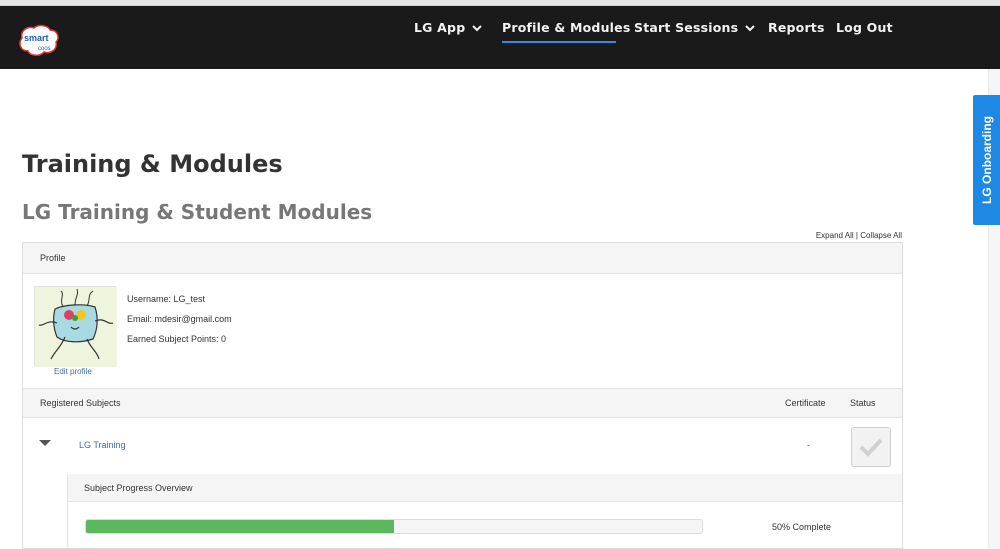 This screenshot has height=549, width=1000. Describe the element at coordinates (462, 258) in the screenshot. I see `profile-header: Profile` at that location.